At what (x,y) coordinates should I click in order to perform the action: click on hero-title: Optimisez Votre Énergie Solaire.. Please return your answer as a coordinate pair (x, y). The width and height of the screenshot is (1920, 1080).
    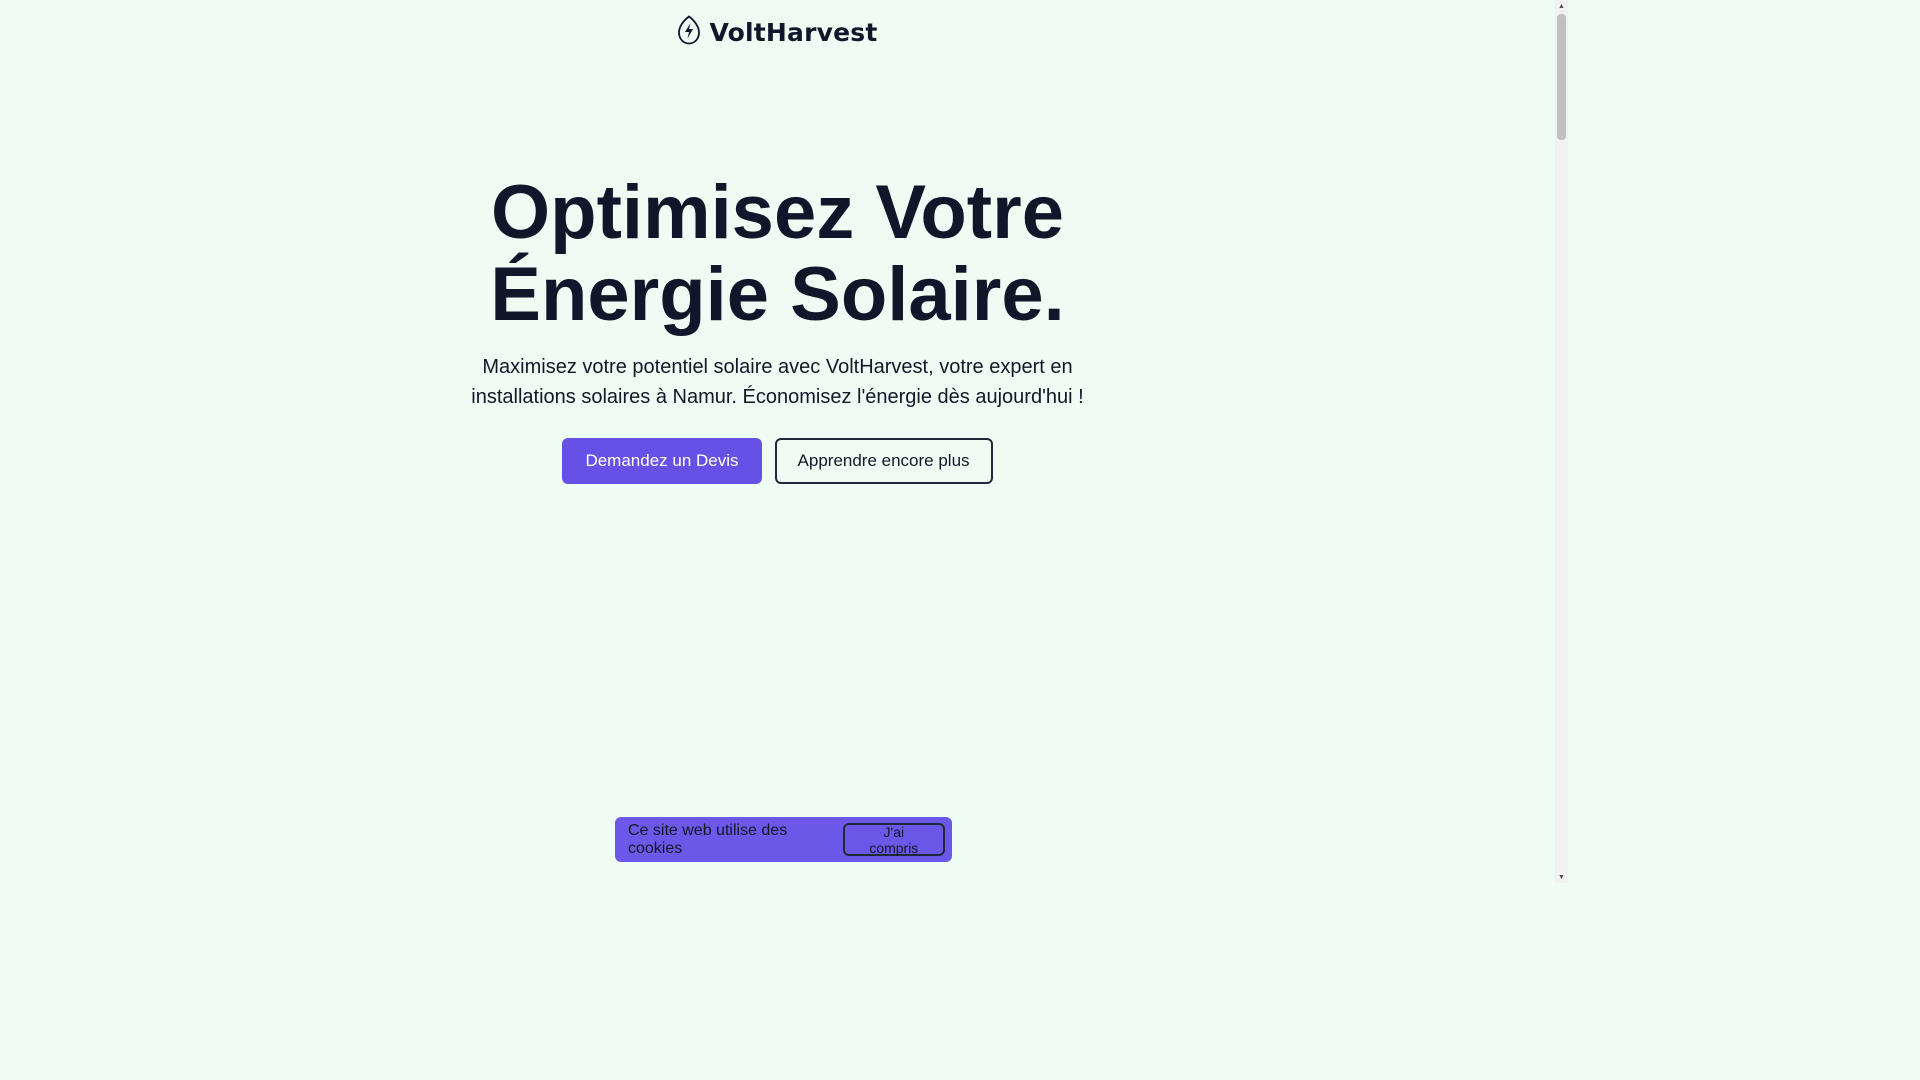
    Looking at the image, I should click on (778, 254).